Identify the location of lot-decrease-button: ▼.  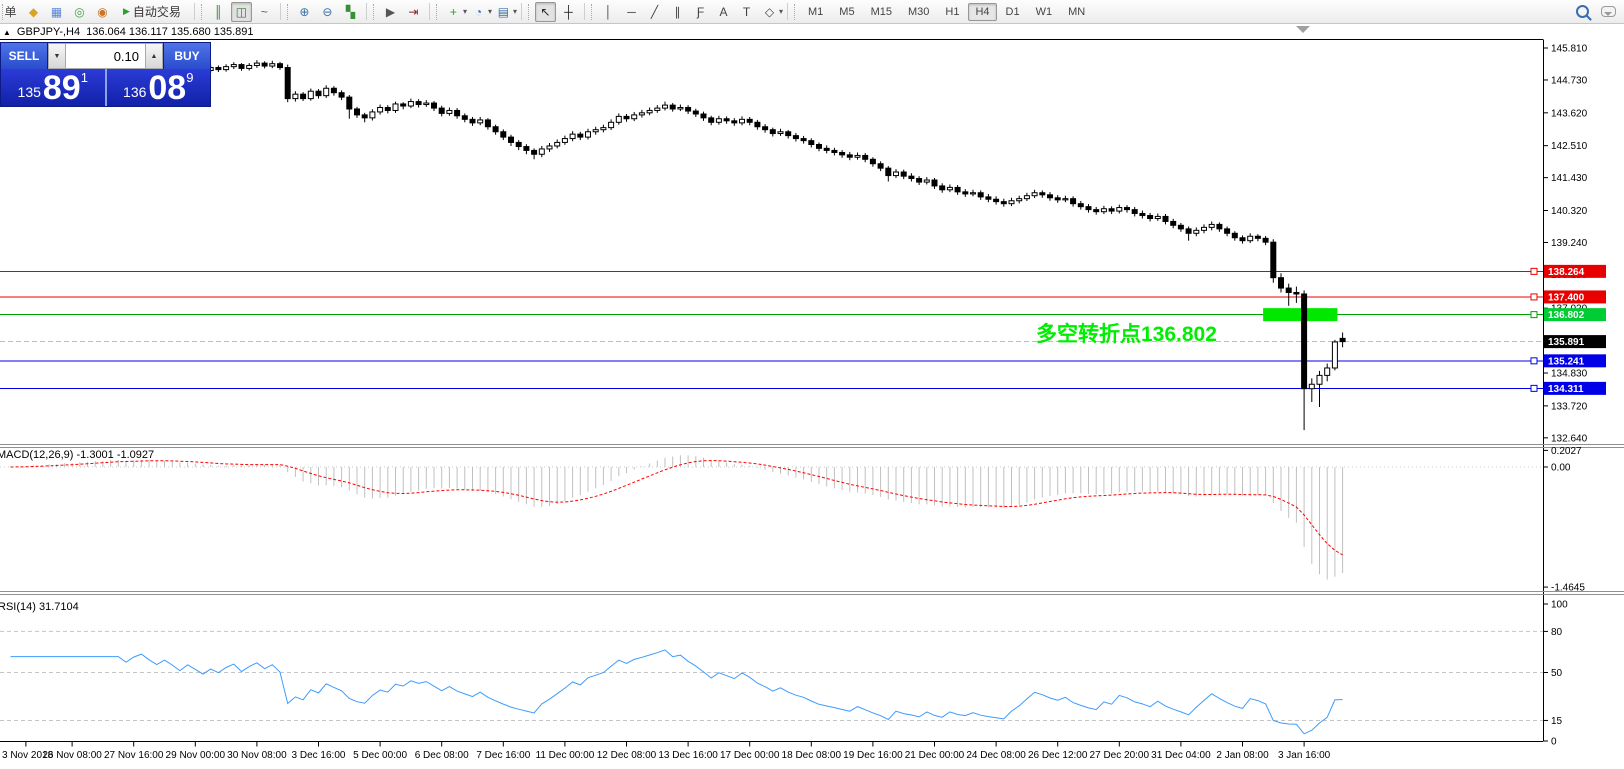
(57, 56).